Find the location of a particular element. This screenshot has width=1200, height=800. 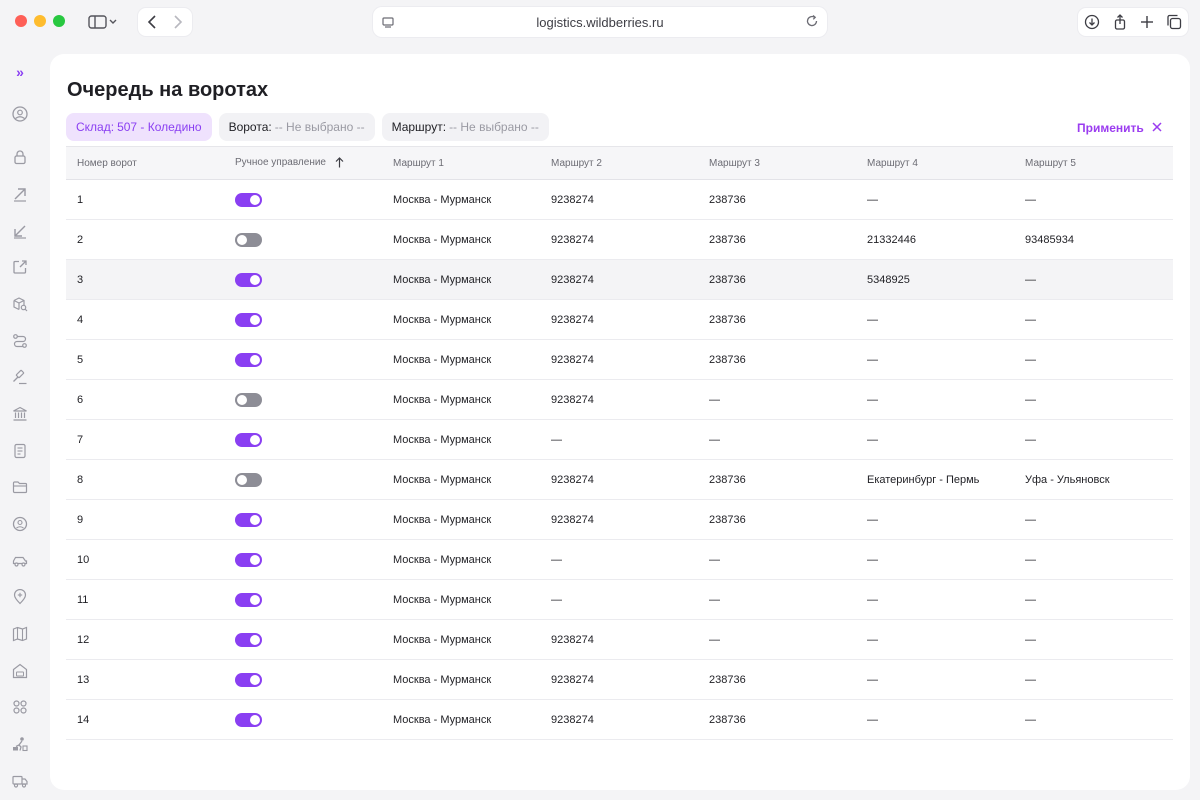

package-search-icon is located at coordinates (20, 304).